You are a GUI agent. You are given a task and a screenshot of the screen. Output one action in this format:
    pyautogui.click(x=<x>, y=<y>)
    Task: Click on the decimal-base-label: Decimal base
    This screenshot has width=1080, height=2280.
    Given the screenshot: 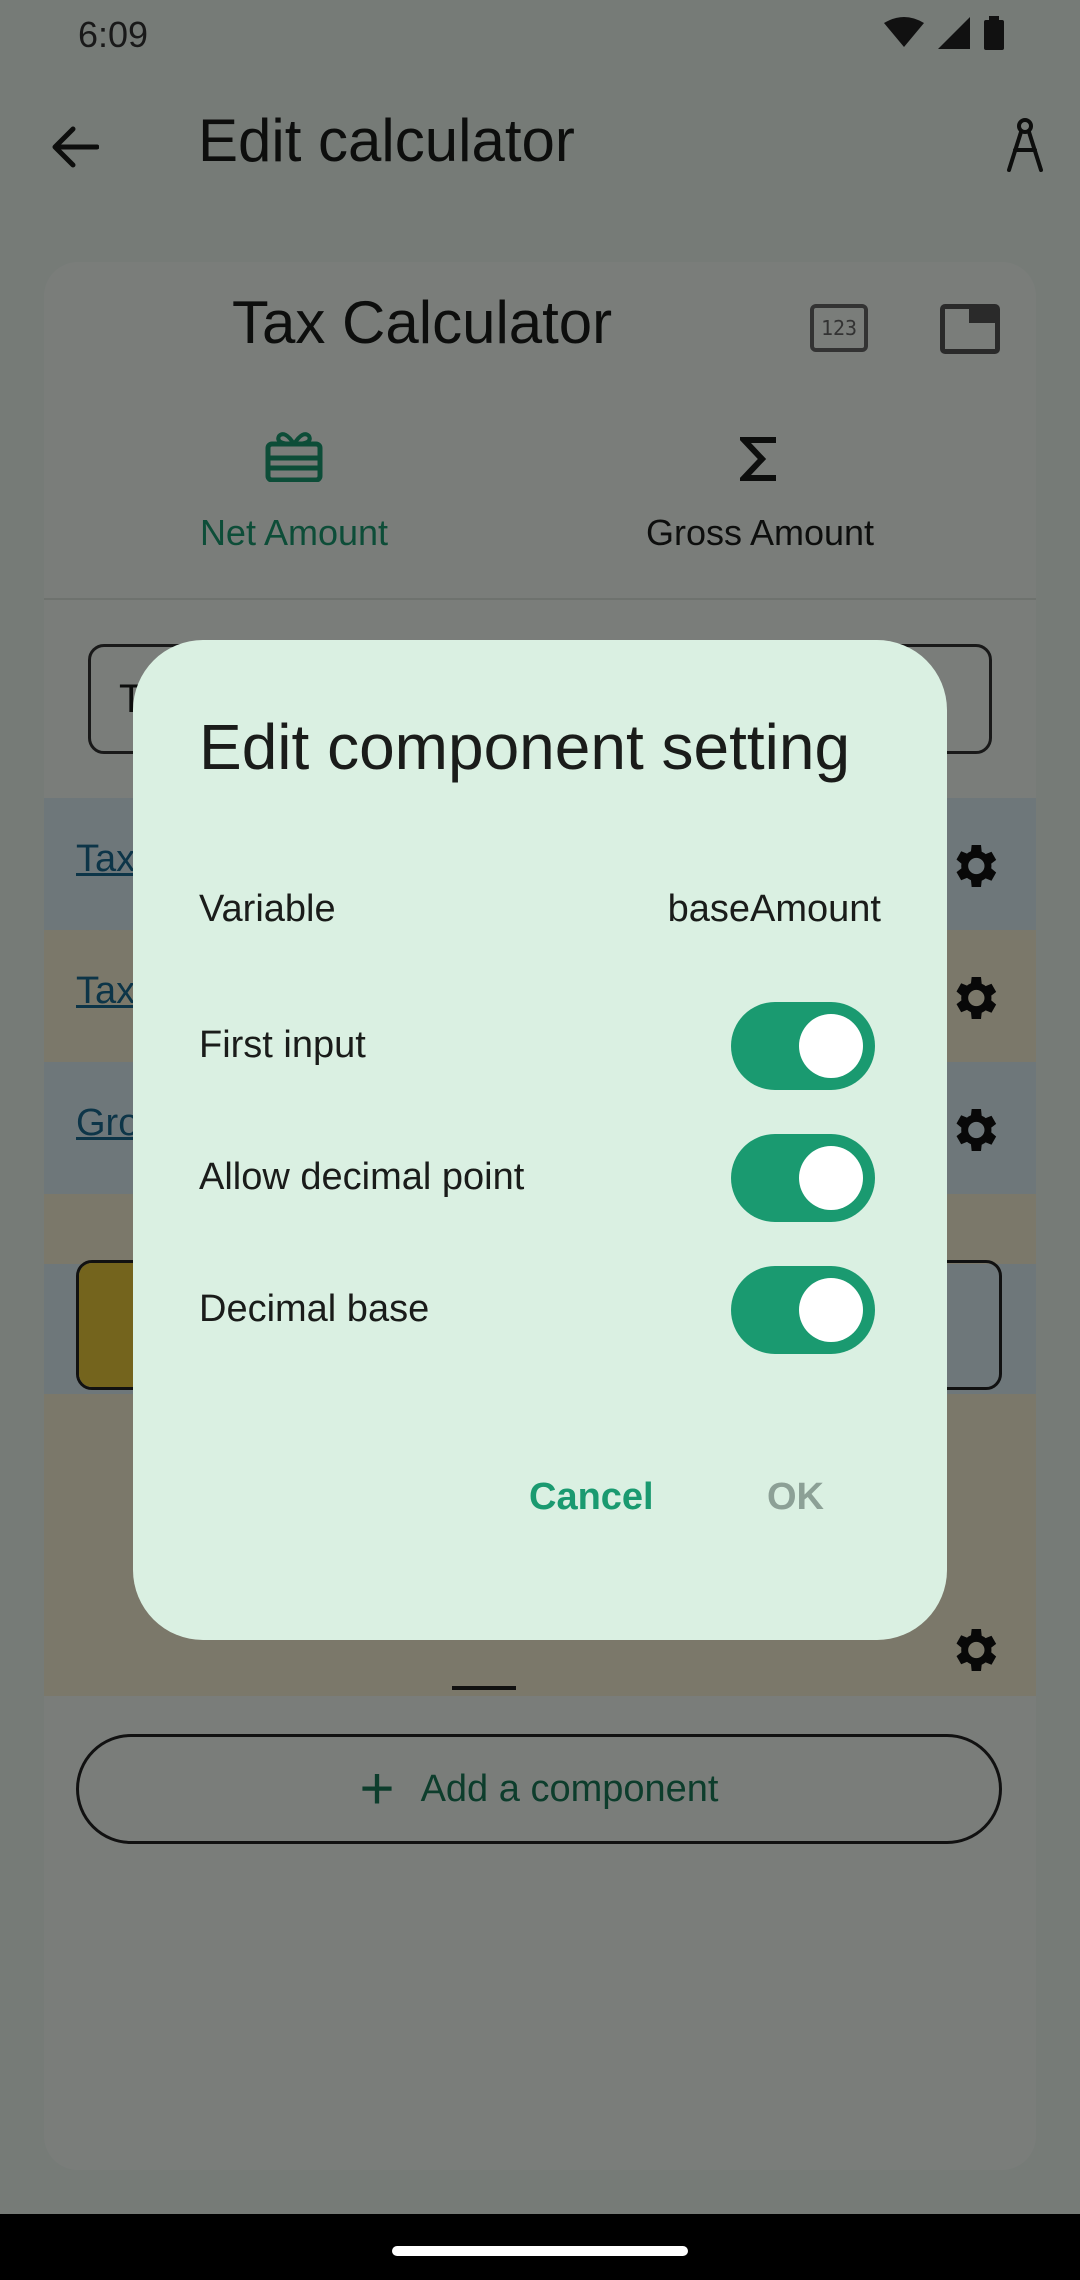 What is the action you would take?
    pyautogui.click(x=314, y=1309)
    